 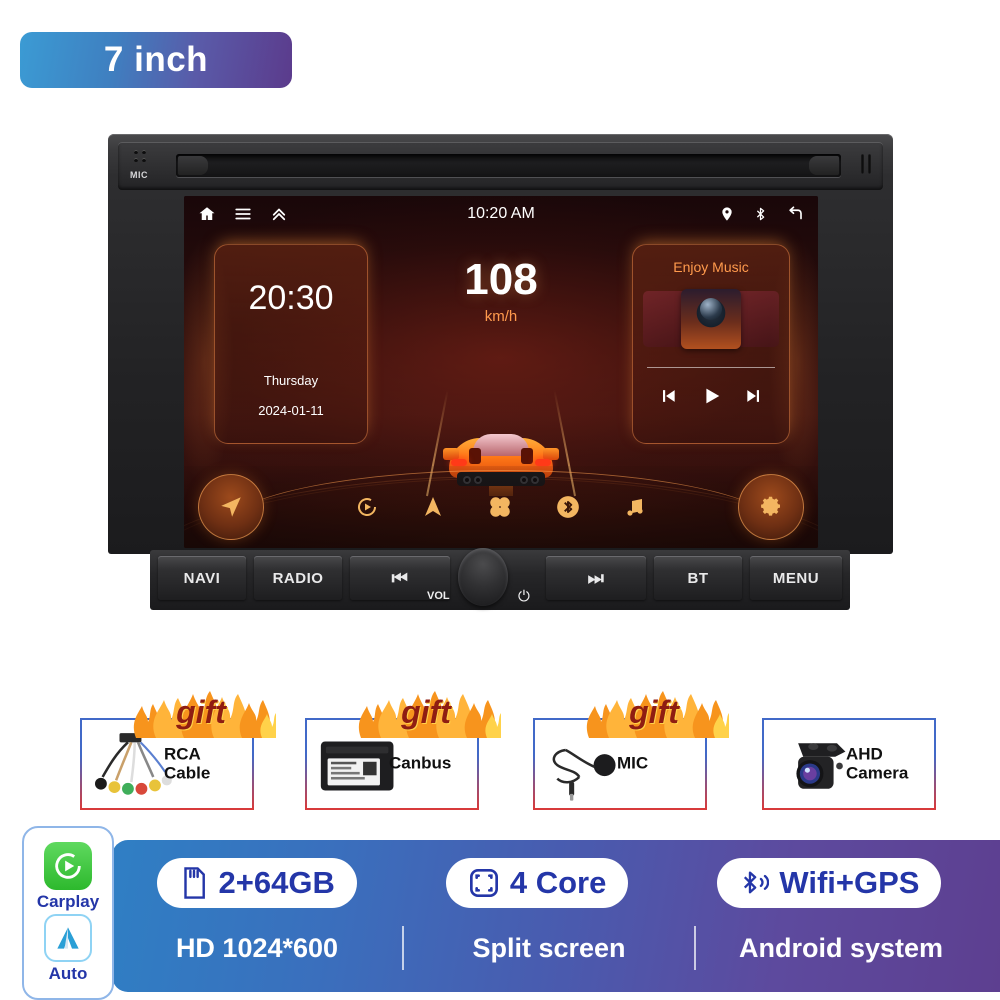 I want to click on gift-card-mic: MIC gift, so click(x=634, y=750).